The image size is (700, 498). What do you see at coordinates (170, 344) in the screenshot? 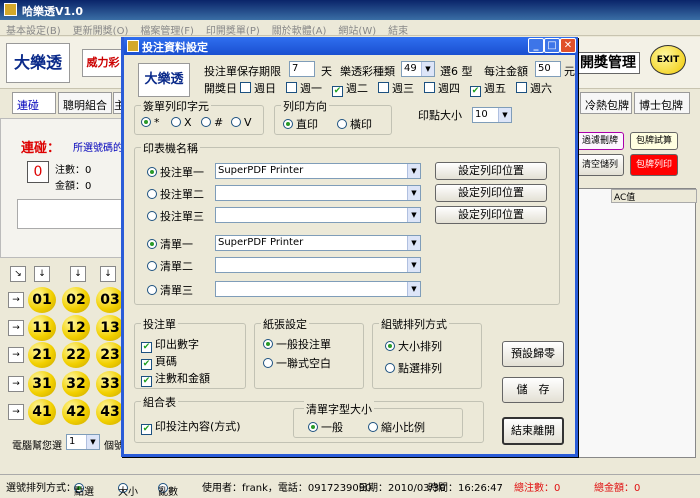
I see `bet-sheet-print-numbers: ✔ 印出數字` at bounding box center [170, 344].